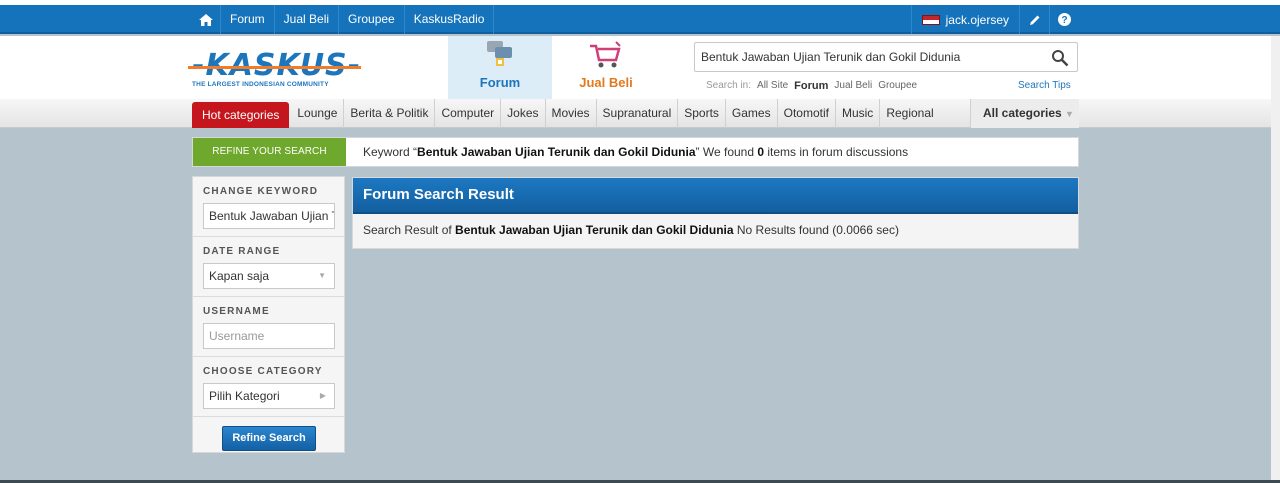  I want to click on tab-jualbeli-label: Jual Beli, so click(606, 82).